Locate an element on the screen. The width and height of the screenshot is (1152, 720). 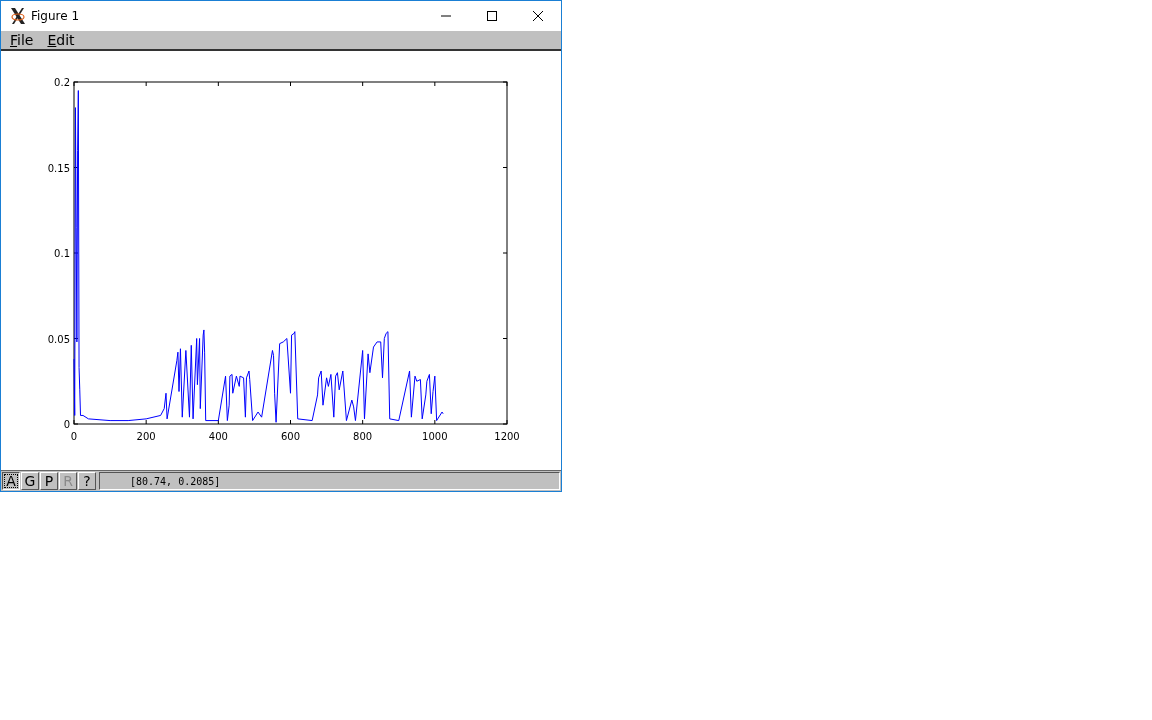
x-tick-label: 1000 is located at coordinates (435, 436).